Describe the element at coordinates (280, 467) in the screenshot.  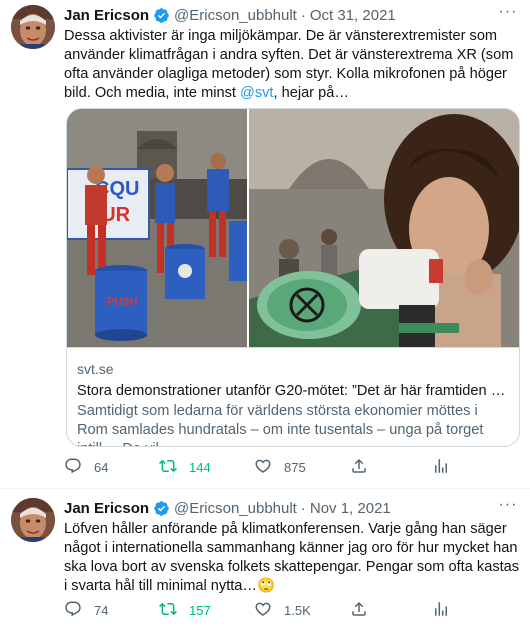
I see `like-button: 875` at that location.